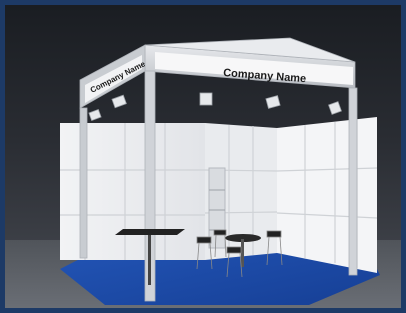 This screenshot has width=406, height=313. Describe the element at coordinates (215, 106) in the screenshot. I see `spotlights` at that location.